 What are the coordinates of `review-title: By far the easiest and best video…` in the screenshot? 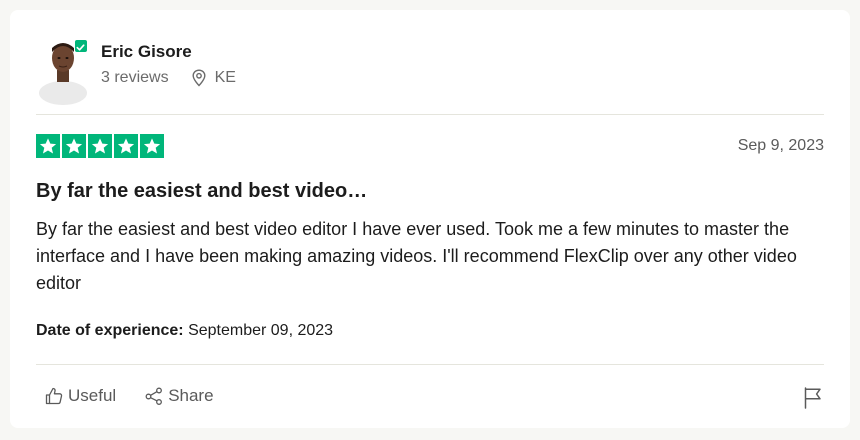 It's located at (201, 191).